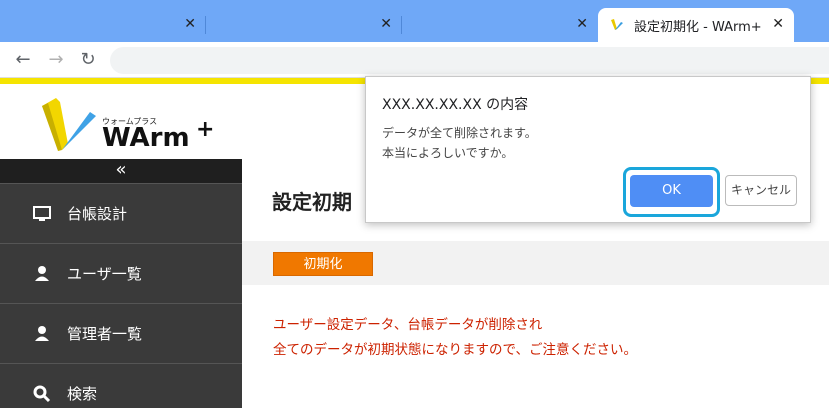  What do you see at coordinates (88, 60) in the screenshot?
I see `reload-icon: ↻` at bounding box center [88, 60].